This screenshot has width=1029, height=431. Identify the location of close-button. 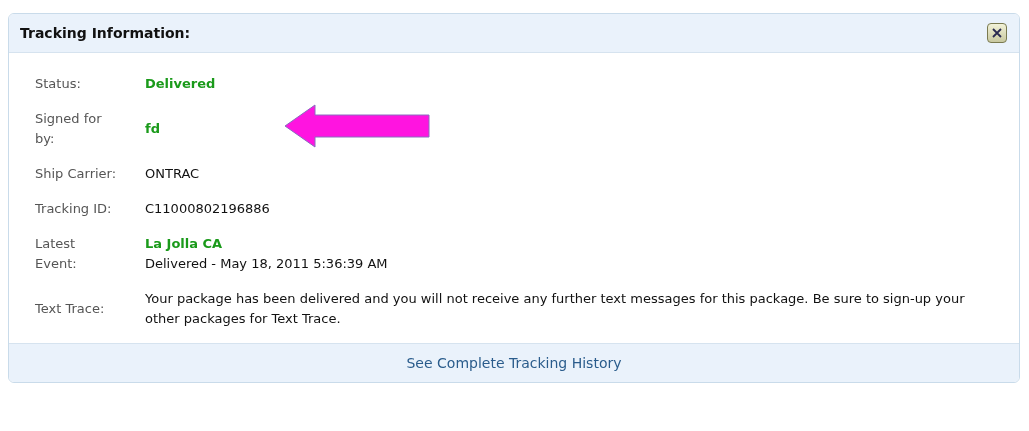
(997, 33).